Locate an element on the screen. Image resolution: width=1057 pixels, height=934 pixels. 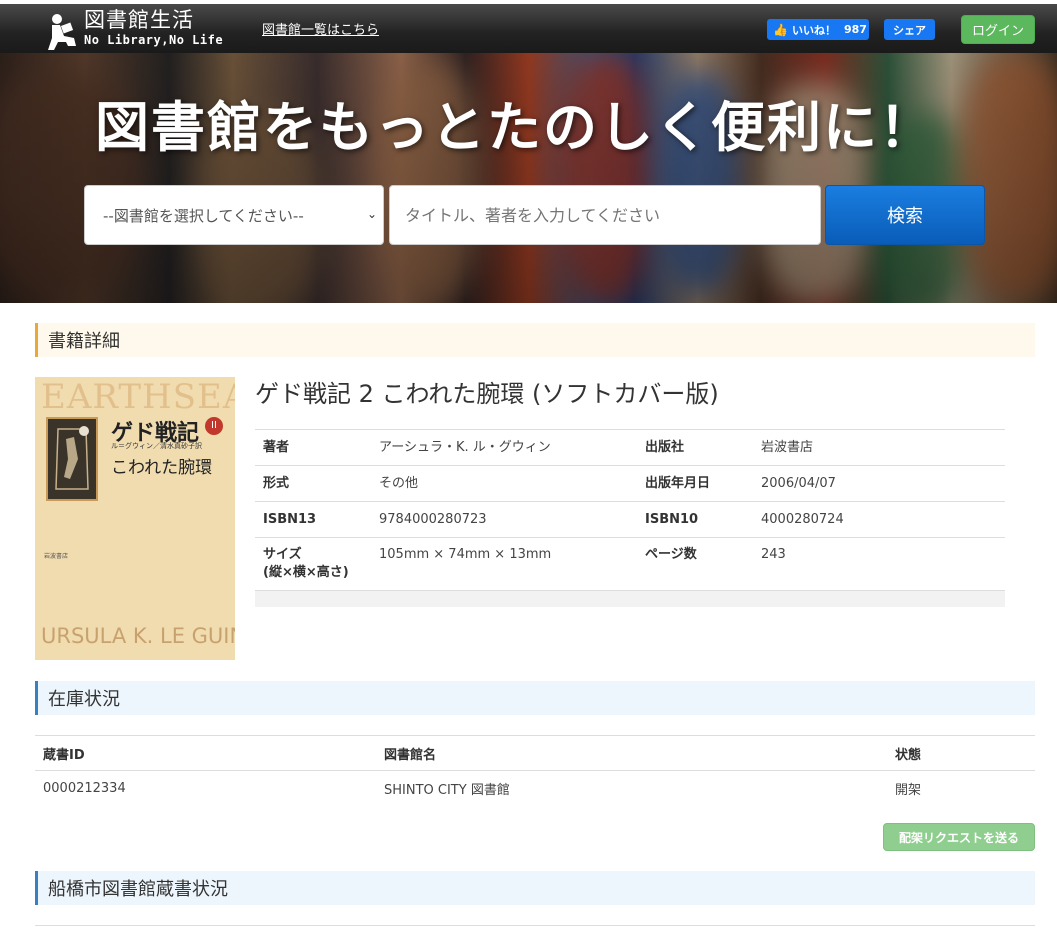
cover-publisher: 岩波書店 is located at coordinates (56, 556).